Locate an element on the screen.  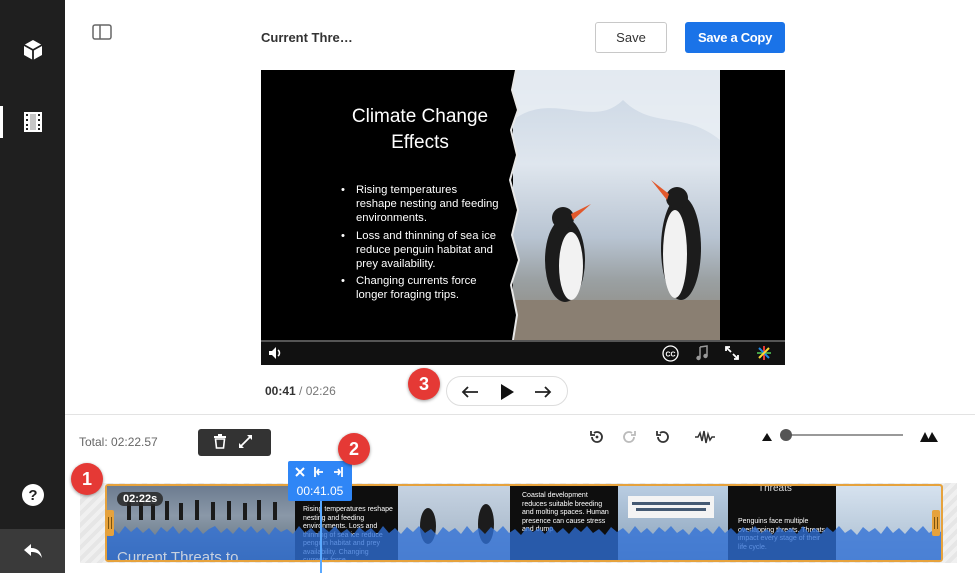
delete-icon is located at coordinates (221, 442).